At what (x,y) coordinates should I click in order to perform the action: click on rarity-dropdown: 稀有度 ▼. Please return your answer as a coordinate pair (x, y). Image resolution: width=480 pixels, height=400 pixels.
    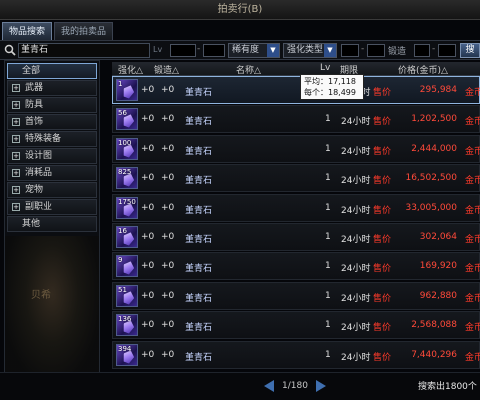
    Looking at the image, I should click on (254, 50).